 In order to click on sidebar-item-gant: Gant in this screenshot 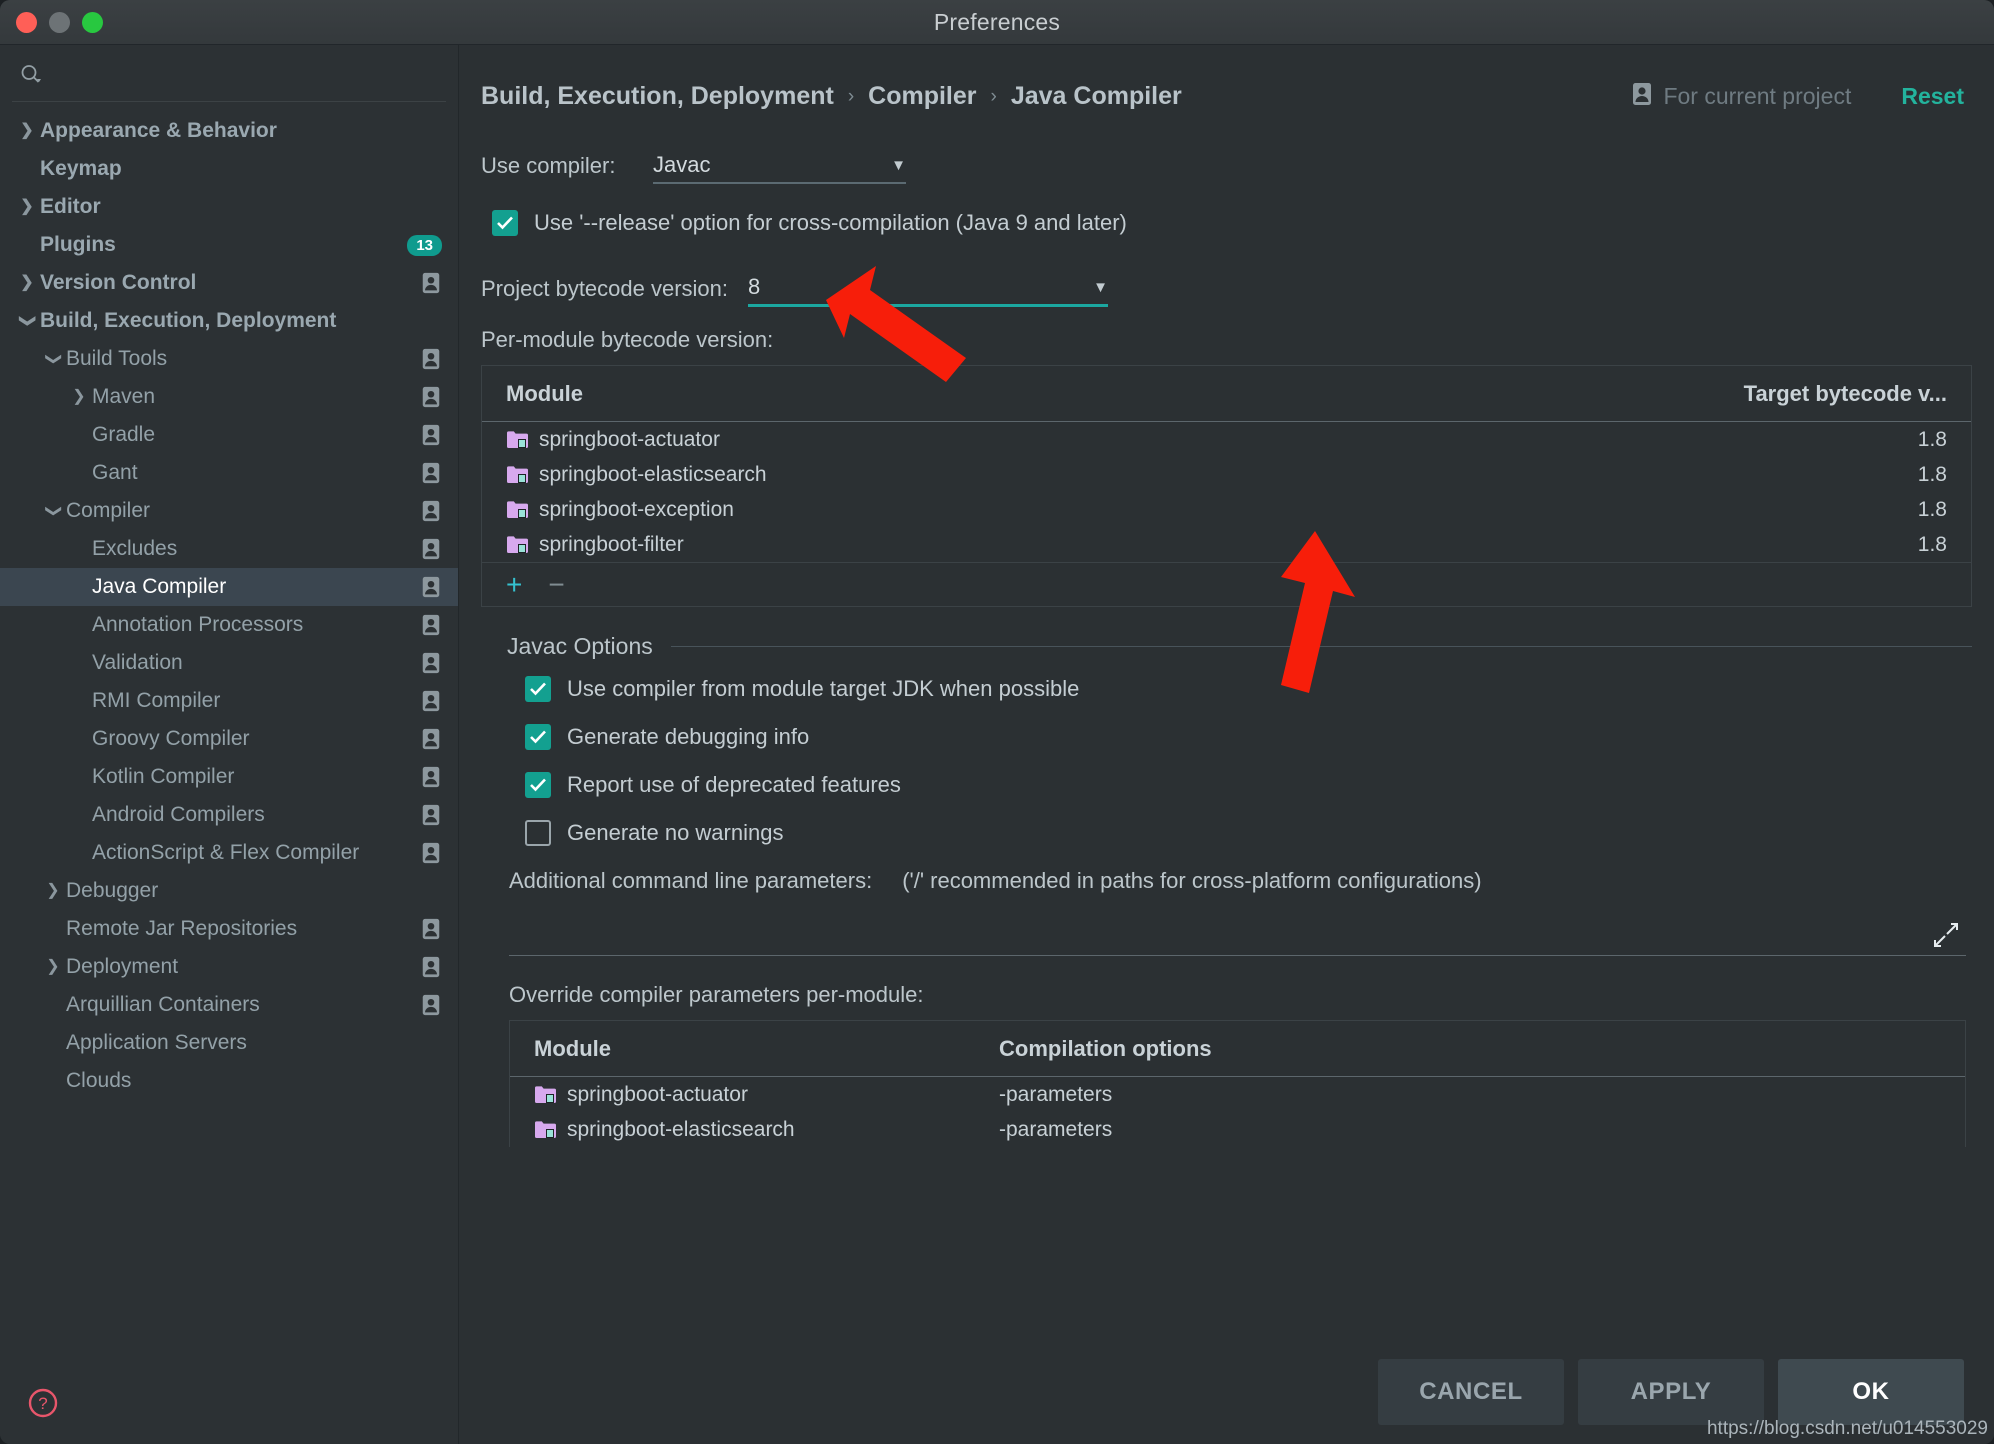, I will do `click(229, 473)`.